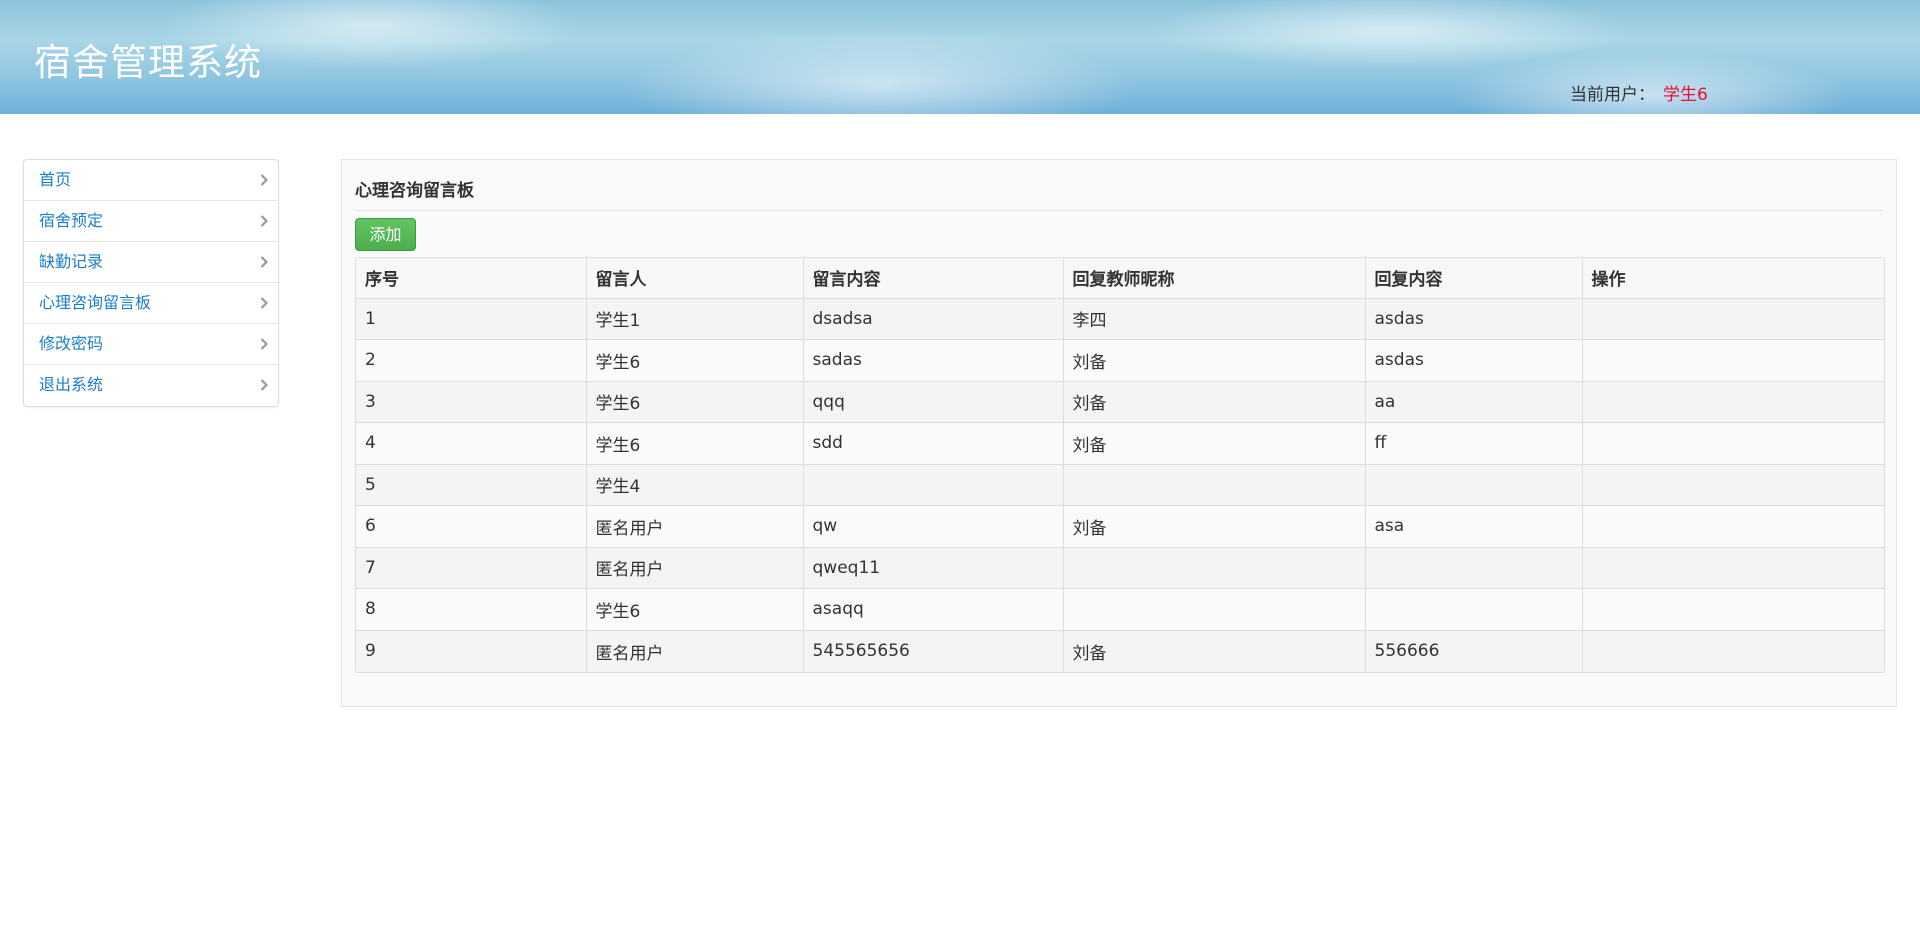 The width and height of the screenshot is (1920, 942). What do you see at coordinates (148, 62) in the screenshot?
I see `app-title: 宿舍管理系统` at bounding box center [148, 62].